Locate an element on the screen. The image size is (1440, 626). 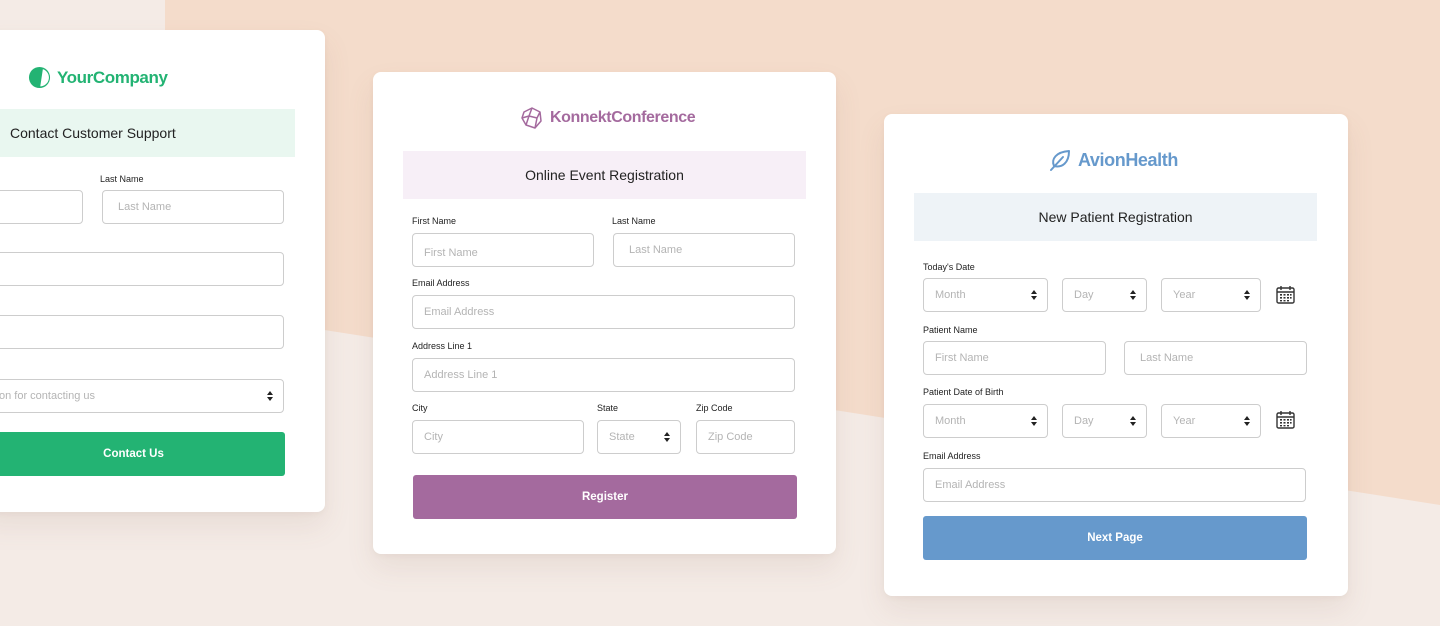
zip-input is located at coordinates (745, 437).